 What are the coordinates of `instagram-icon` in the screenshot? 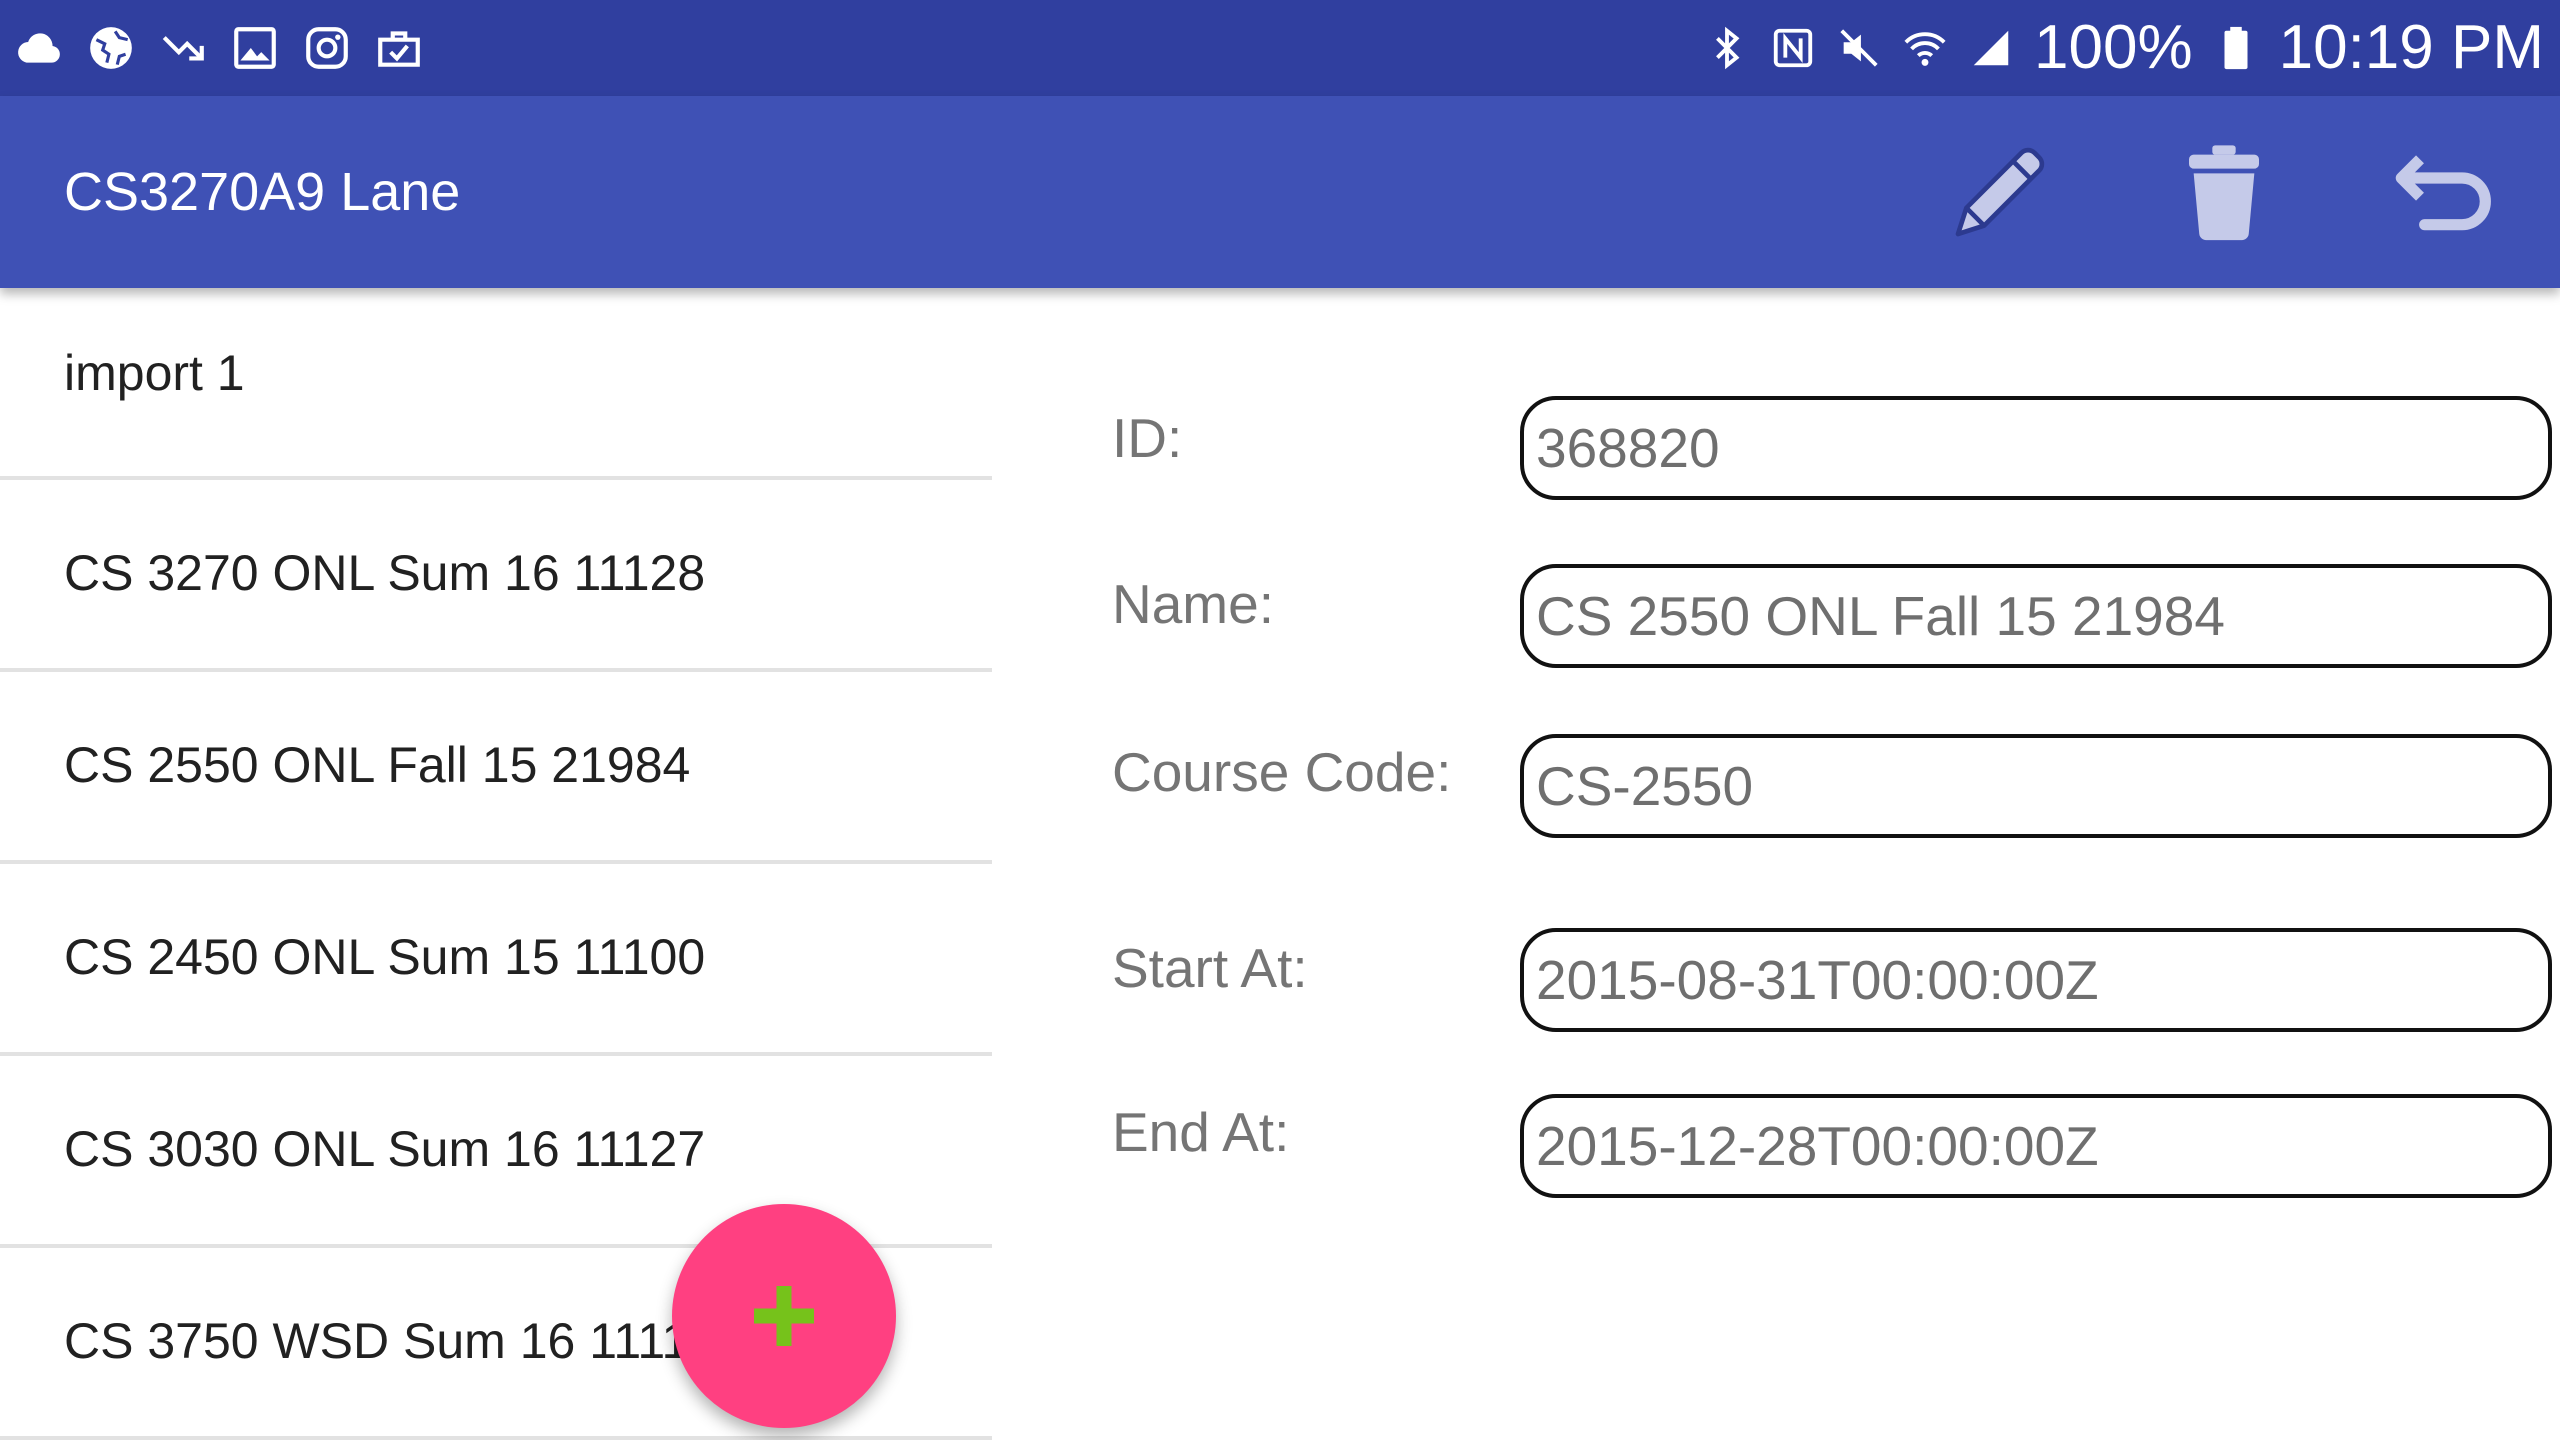 It's located at (327, 48).